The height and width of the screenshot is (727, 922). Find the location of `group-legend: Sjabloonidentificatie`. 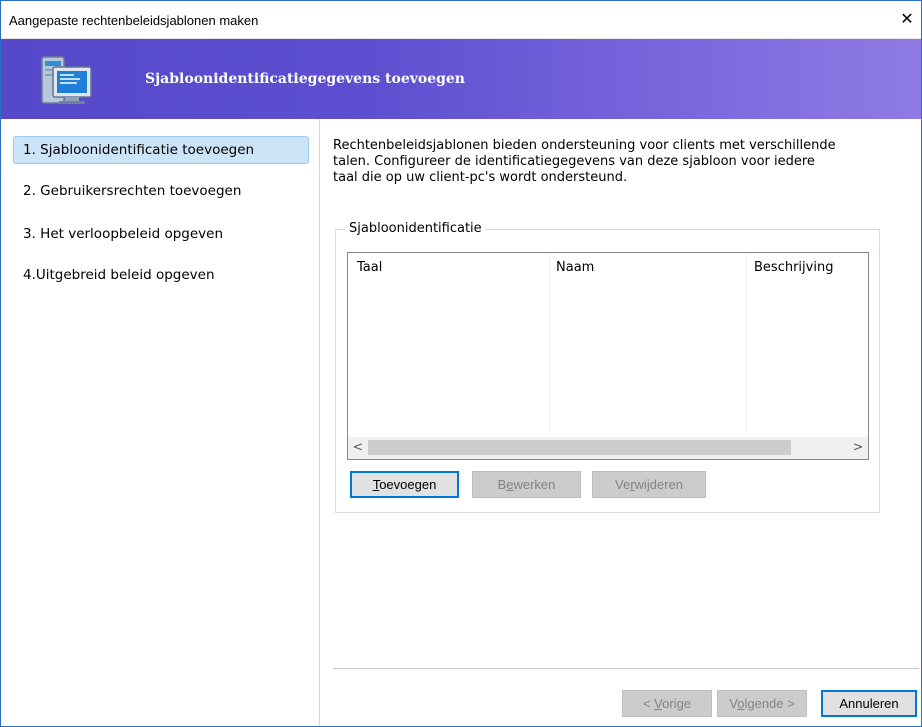

group-legend: Sjabloonidentificatie is located at coordinates (415, 228).